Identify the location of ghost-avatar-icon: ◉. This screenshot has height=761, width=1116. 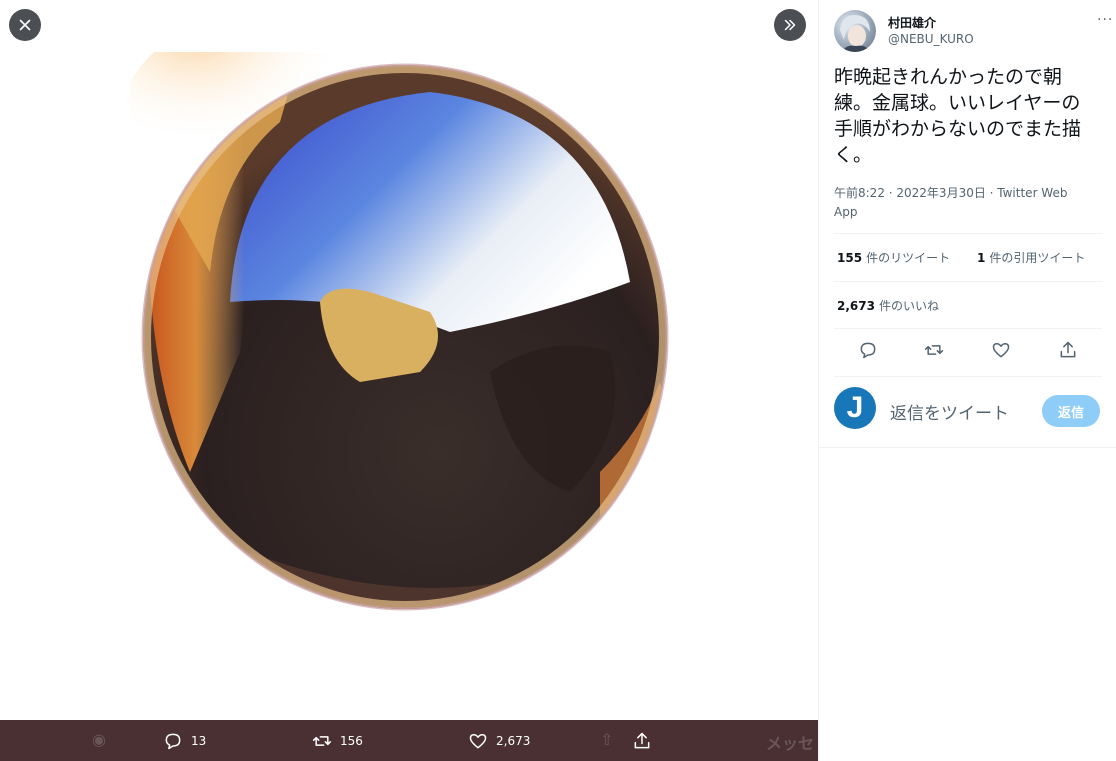
(99, 739).